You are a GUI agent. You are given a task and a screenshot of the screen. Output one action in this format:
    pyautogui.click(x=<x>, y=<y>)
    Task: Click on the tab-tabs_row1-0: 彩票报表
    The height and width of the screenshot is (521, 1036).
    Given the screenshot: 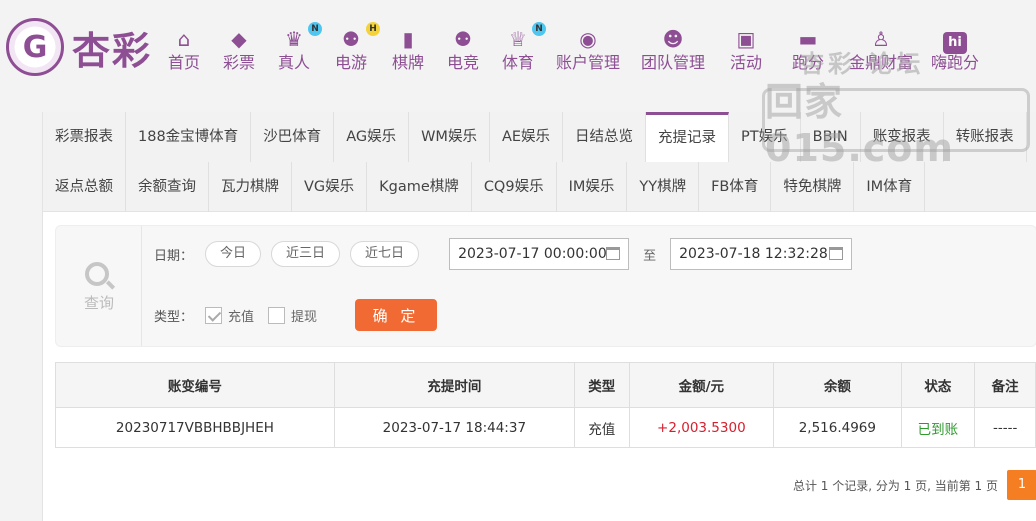 What is the action you would take?
    pyautogui.click(x=84, y=137)
    